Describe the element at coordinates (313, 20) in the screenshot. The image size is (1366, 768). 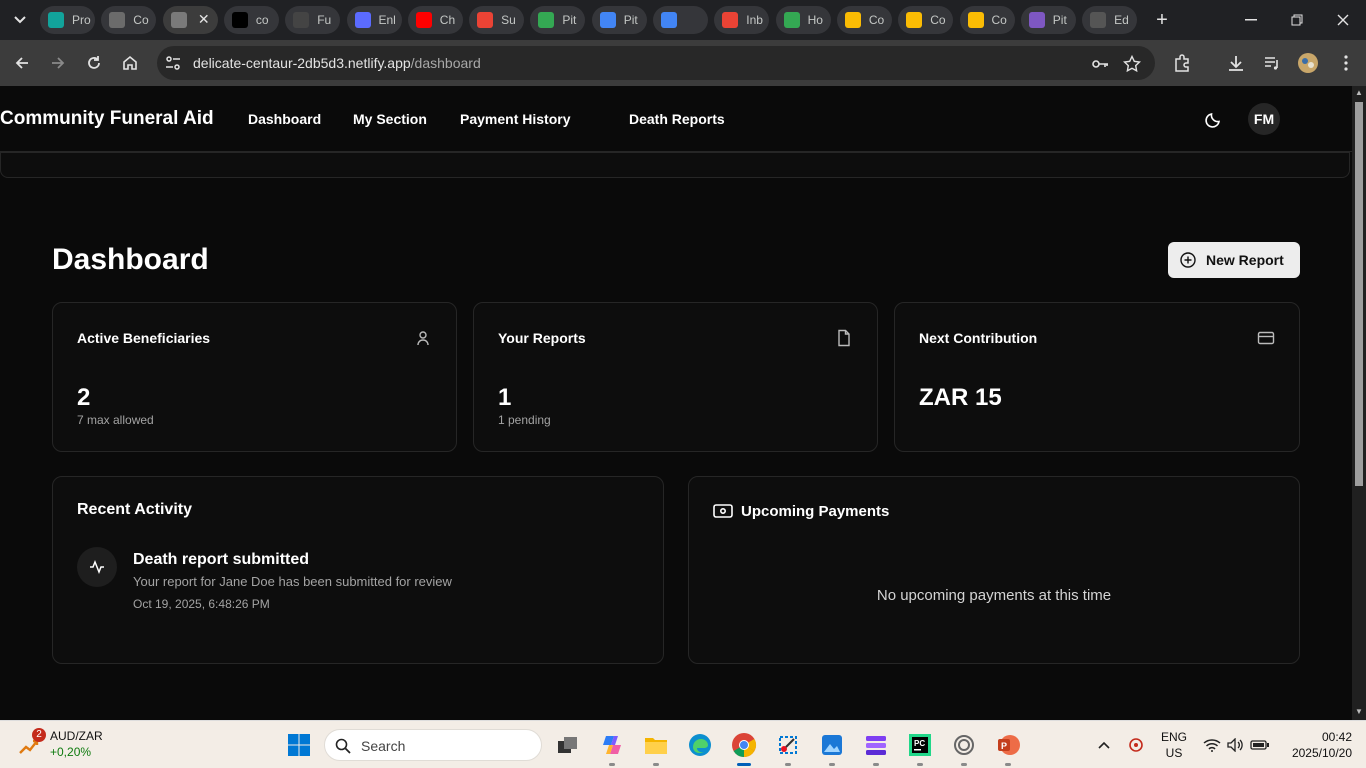
I see `browser-tab: Fu` at that location.